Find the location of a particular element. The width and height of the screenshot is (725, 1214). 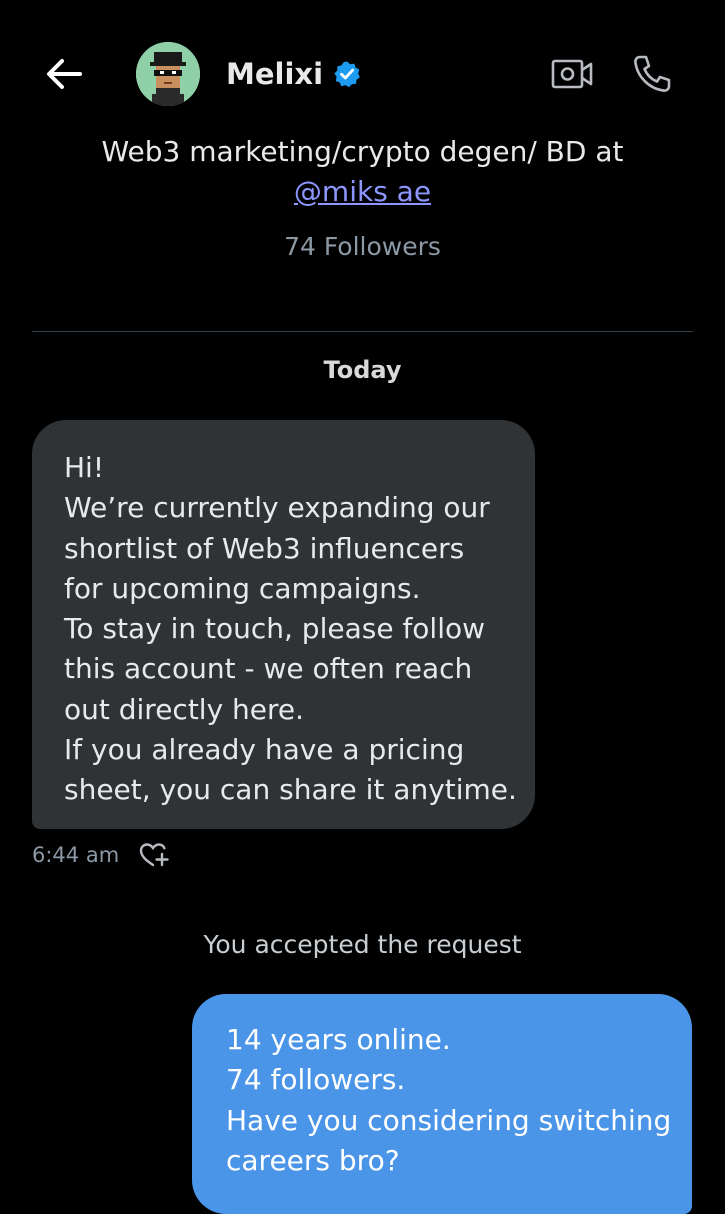

video-call-button is located at coordinates (572, 74).